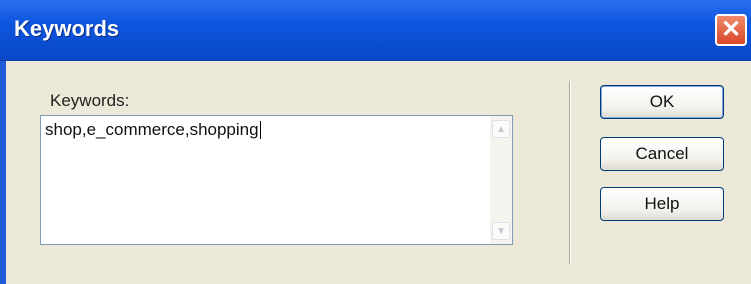 The width and height of the screenshot is (751, 284). I want to click on scroll-down-button: ▼, so click(501, 231).